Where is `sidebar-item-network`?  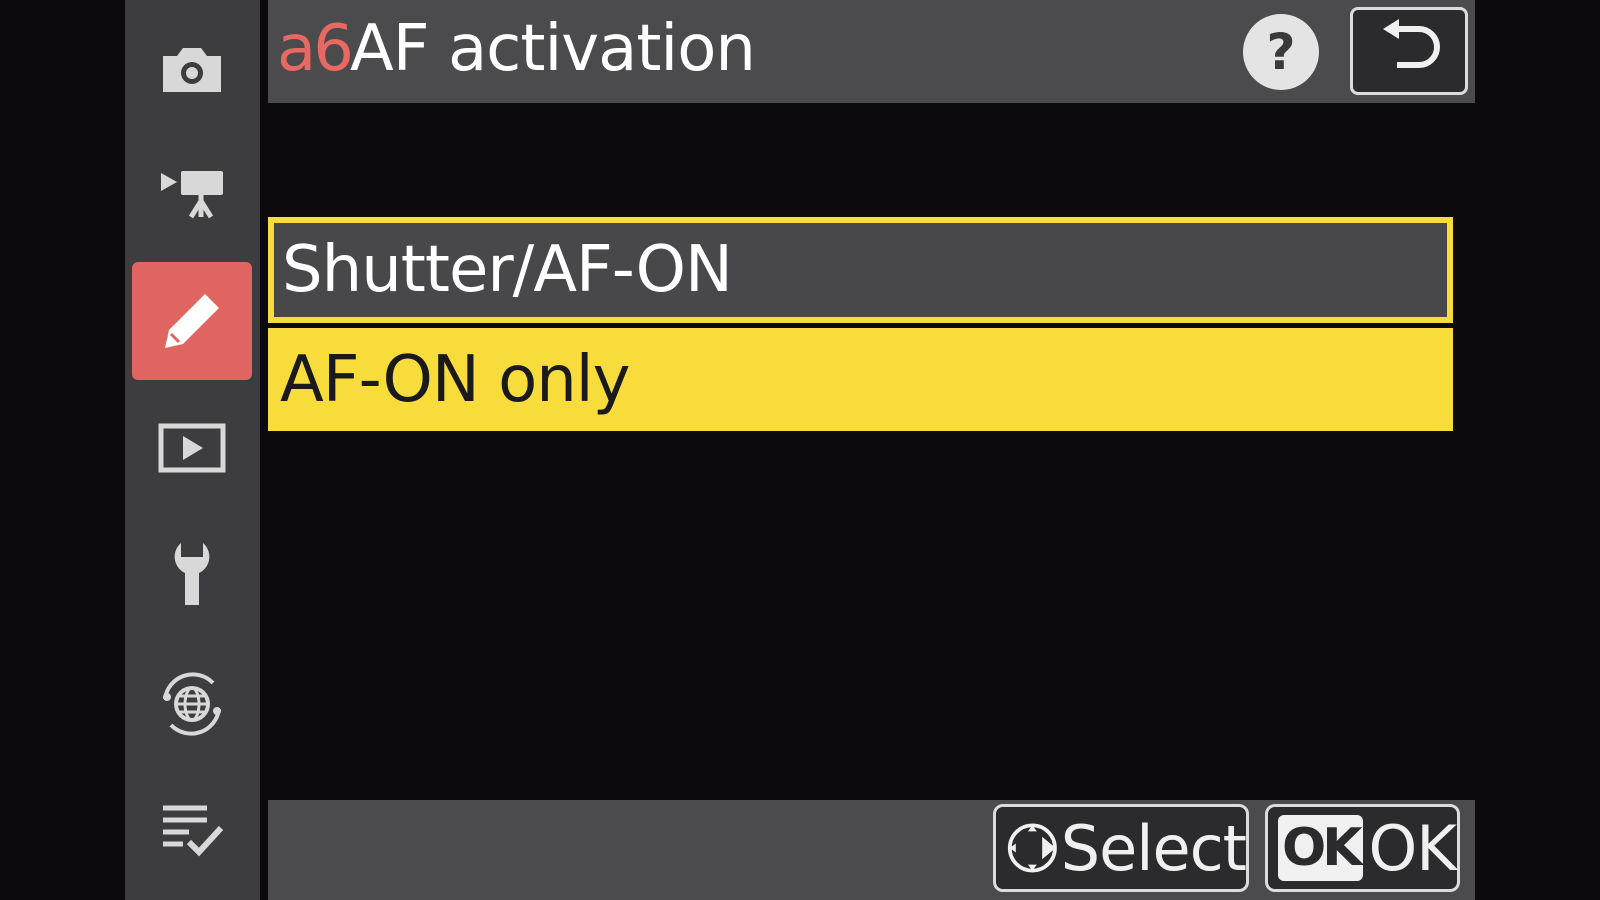
sidebar-item-network is located at coordinates (192, 704).